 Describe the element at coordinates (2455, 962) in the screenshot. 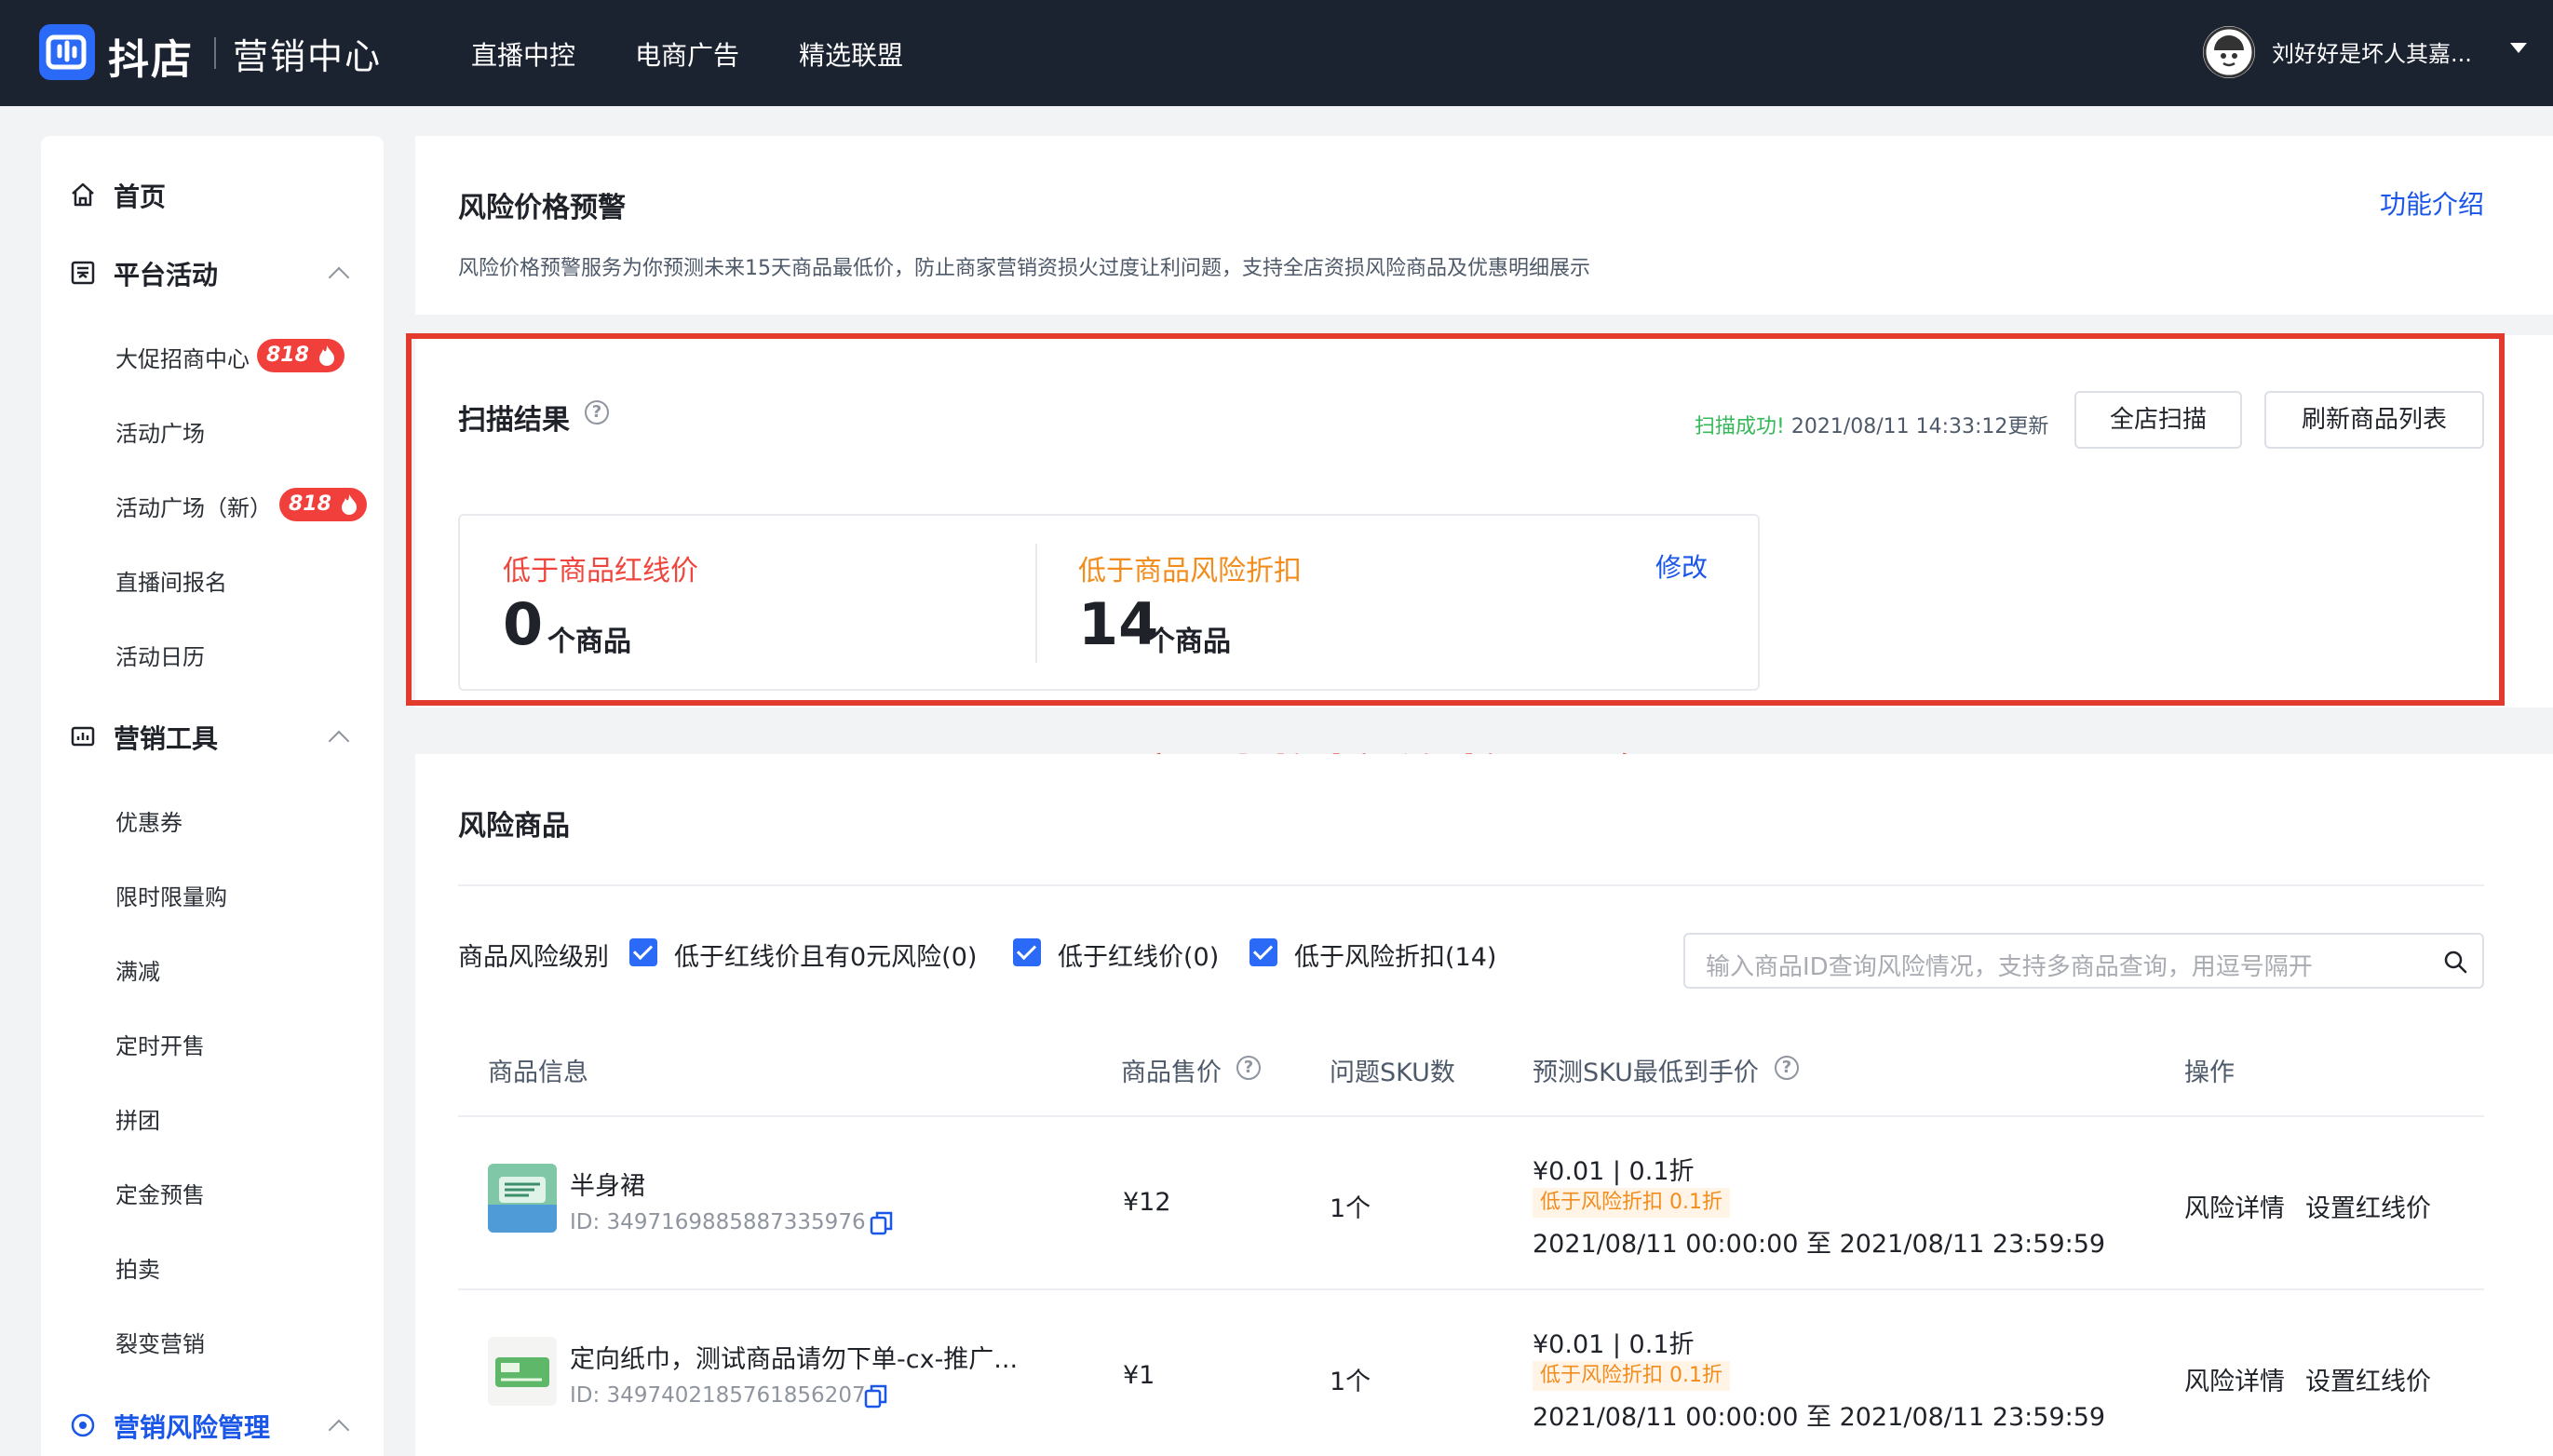

I see `search-icon` at that location.